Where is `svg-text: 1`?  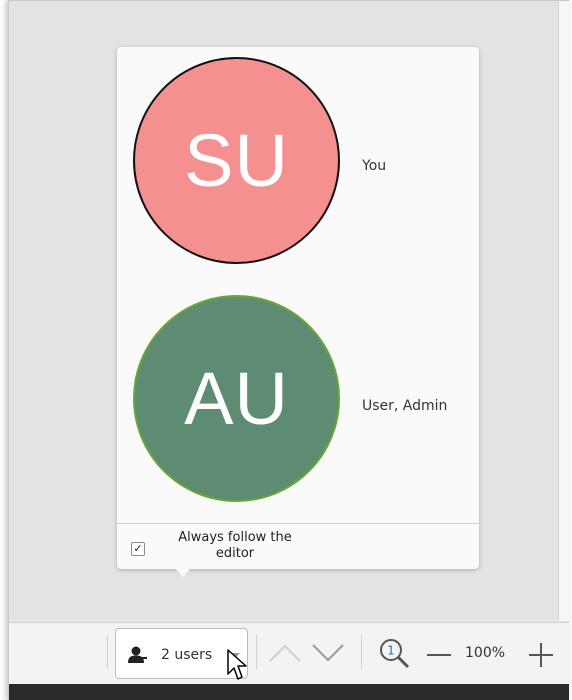 svg-text: 1 is located at coordinates (391, 651).